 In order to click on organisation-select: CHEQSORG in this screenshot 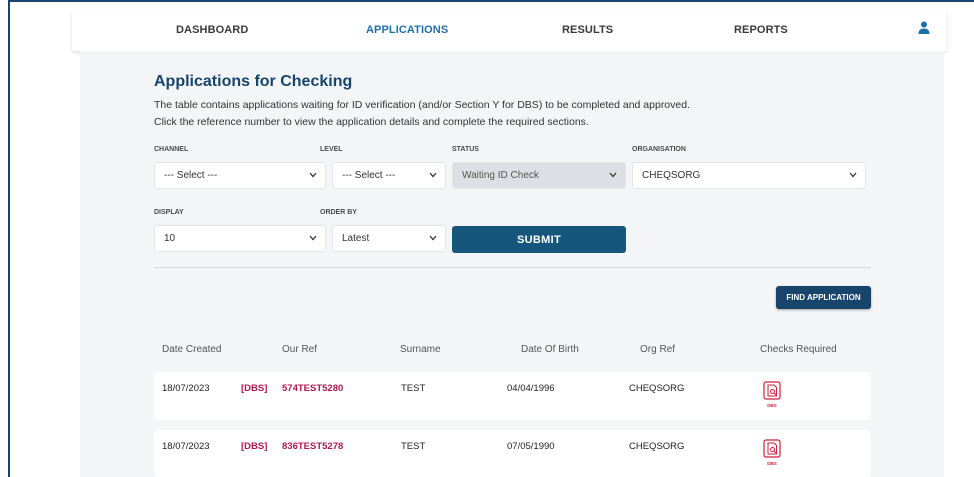, I will do `click(749, 175)`.